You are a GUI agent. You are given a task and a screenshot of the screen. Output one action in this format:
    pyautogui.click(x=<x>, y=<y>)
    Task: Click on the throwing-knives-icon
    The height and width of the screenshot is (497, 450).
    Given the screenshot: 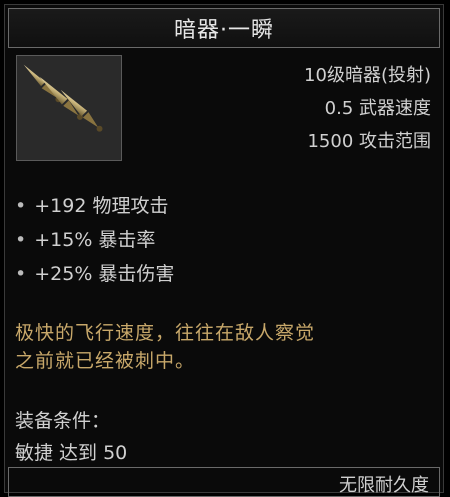 What is the action you would take?
    pyautogui.click(x=63, y=98)
    